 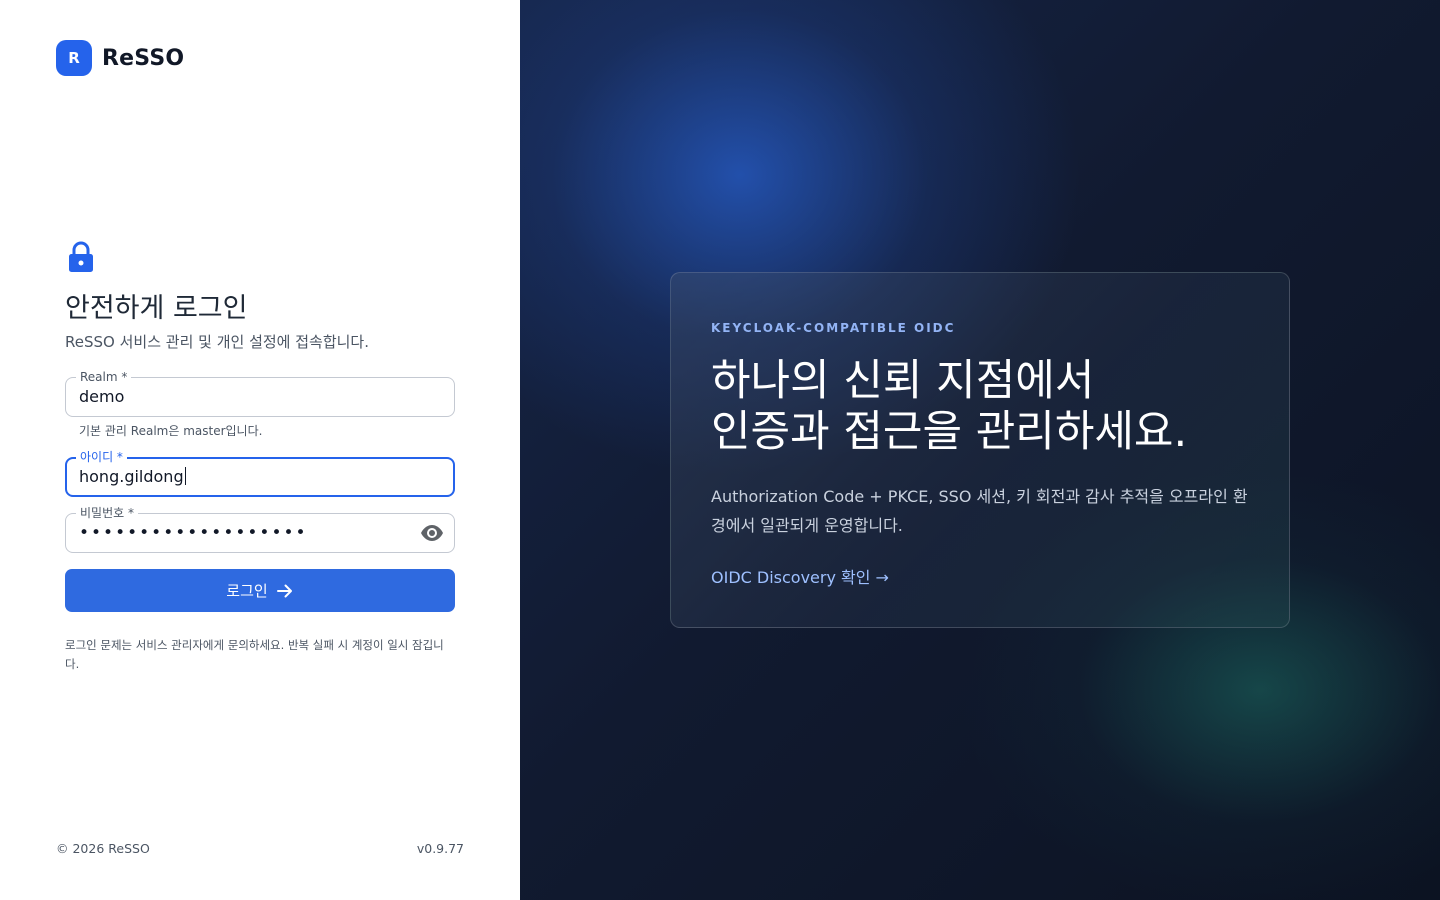 I want to click on hero-eyebrow: KEYCLOAK-COMPATIBLE OIDC, so click(x=833, y=328).